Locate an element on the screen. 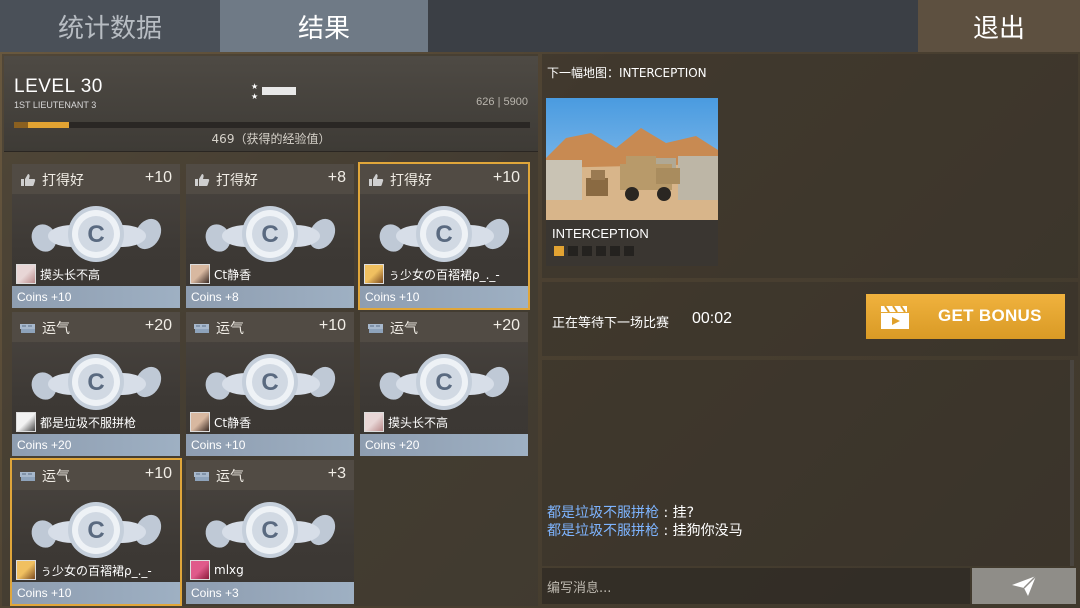 This screenshot has width=1080, height=608. reward-card: 运气 +20 C 摸头长不高 Coins +20 is located at coordinates (444, 384).